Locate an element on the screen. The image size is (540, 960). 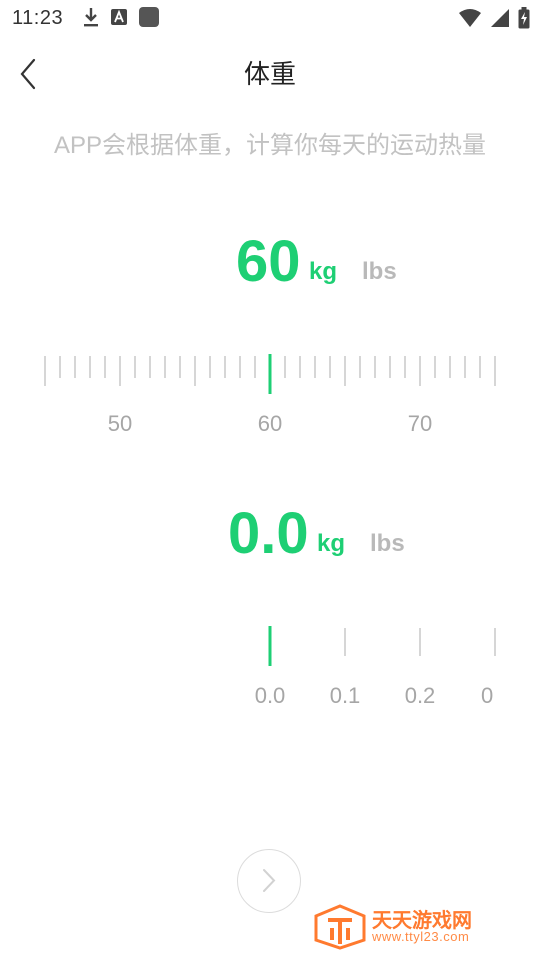
decimal-value-row: 0.0 kg lbs is located at coordinates (270, 535).